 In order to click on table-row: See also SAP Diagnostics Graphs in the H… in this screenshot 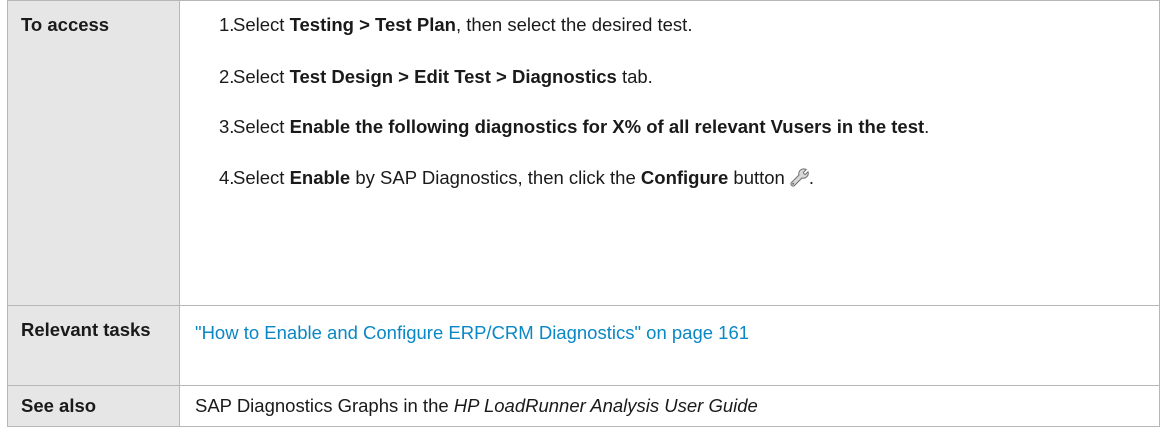, I will do `click(583, 406)`.